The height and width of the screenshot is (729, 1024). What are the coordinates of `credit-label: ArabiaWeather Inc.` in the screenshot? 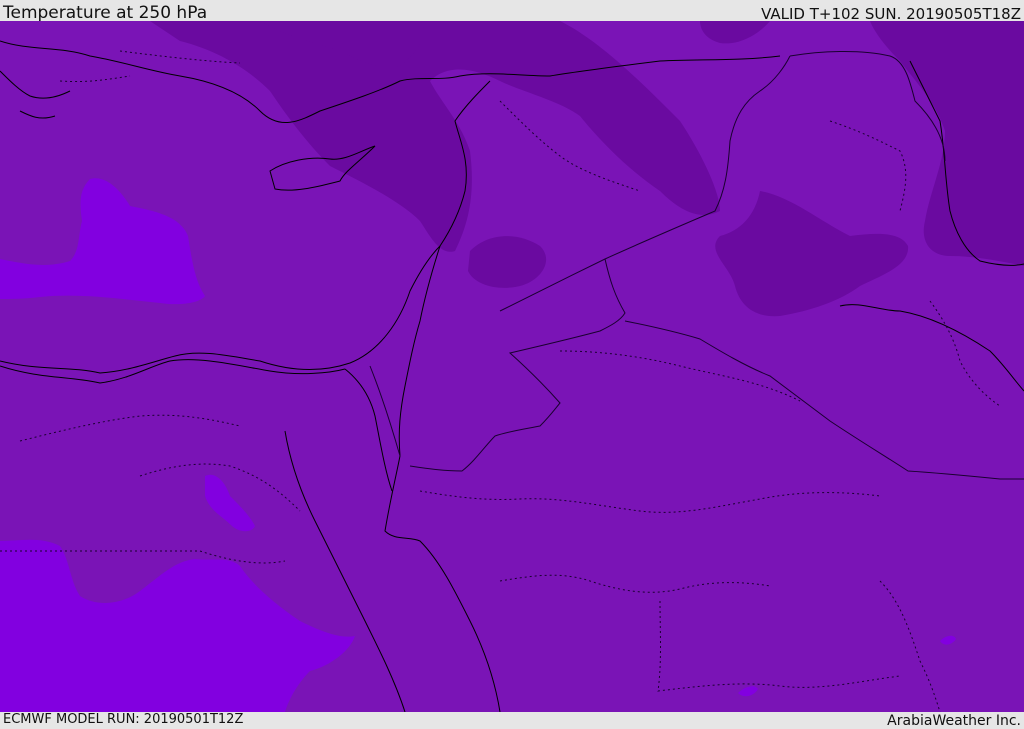 It's located at (954, 721).